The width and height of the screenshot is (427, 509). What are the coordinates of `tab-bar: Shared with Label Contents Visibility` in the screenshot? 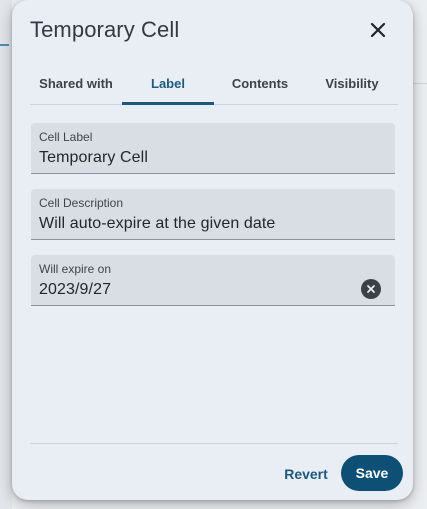 It's located at (214, 84).